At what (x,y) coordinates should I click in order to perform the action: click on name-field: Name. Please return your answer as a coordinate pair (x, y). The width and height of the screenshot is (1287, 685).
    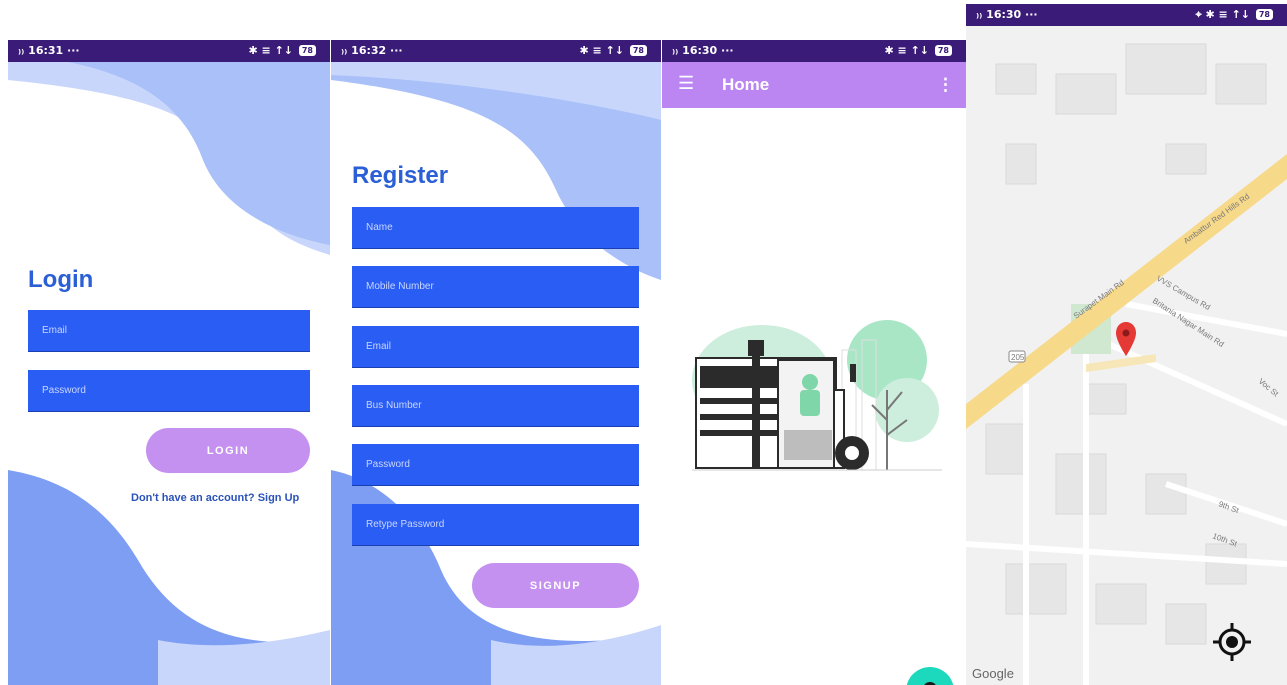
    Looking at the image, I should click on (495, 228).